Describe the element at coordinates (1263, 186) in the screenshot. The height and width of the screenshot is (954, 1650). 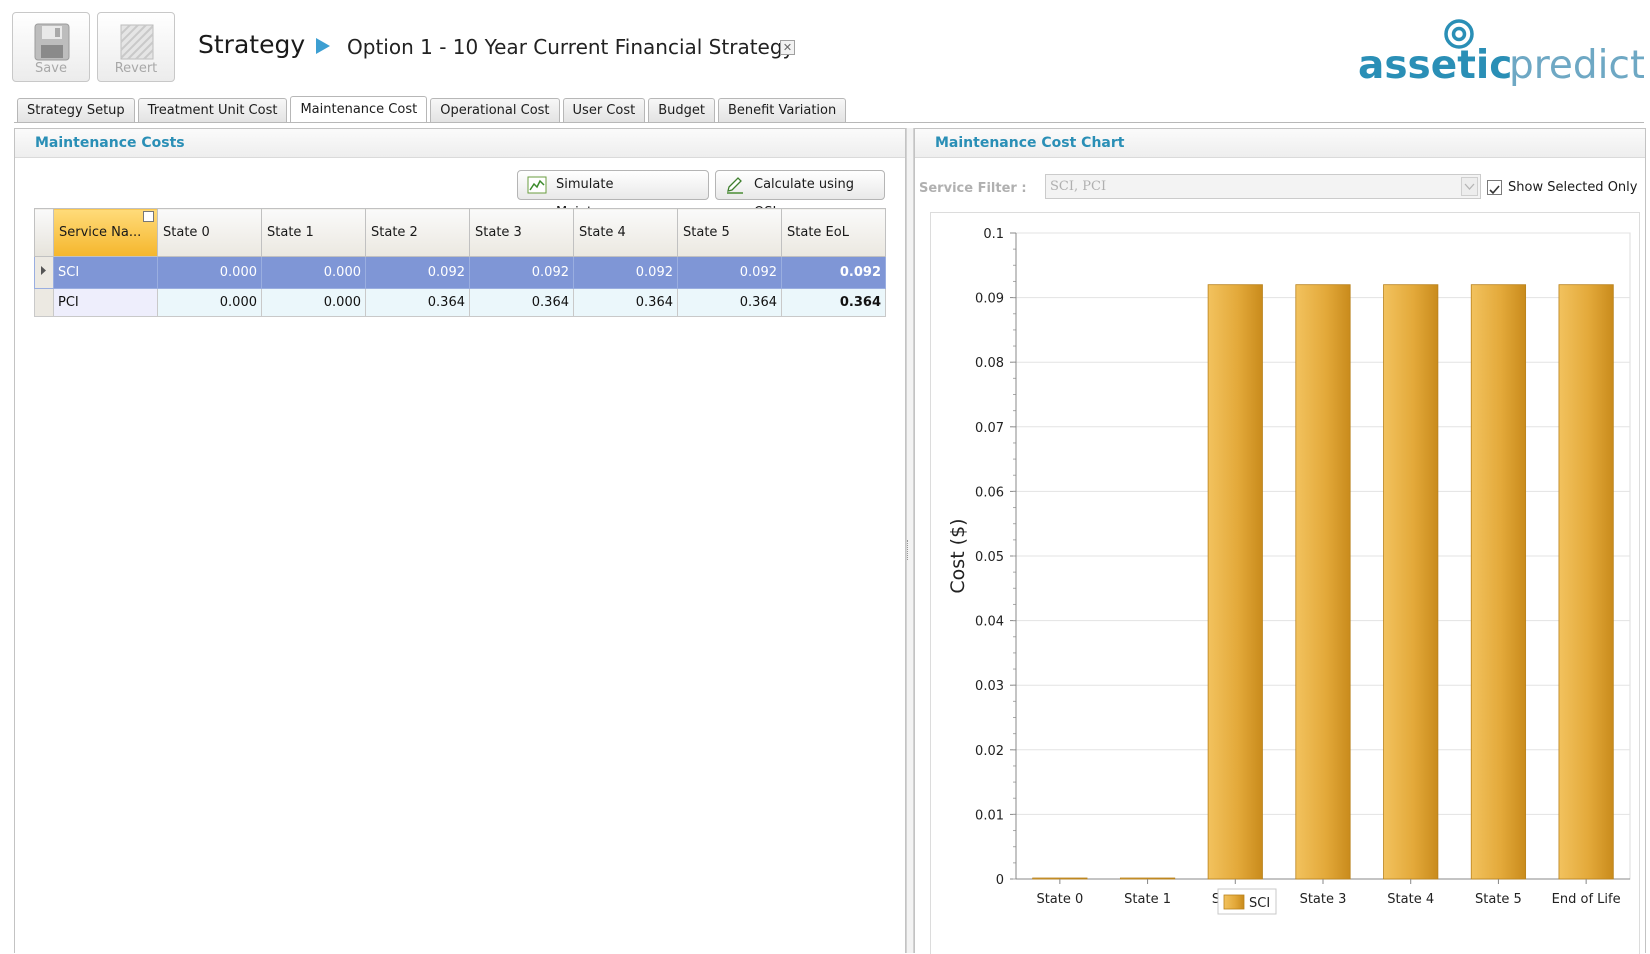
I see `service-filter-select: SCI, PCI` at that location.